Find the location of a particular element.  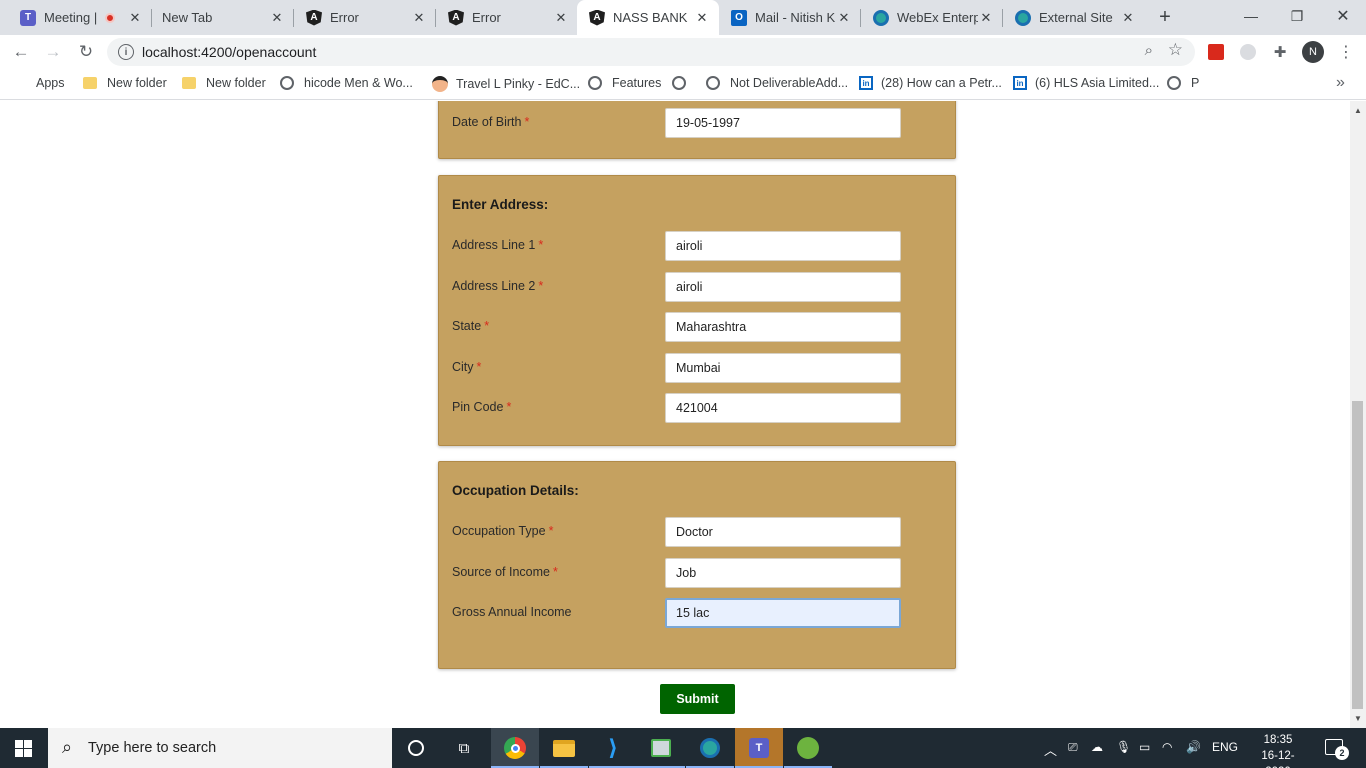

reload-button: ↻ is located at coordinates (86, 52).